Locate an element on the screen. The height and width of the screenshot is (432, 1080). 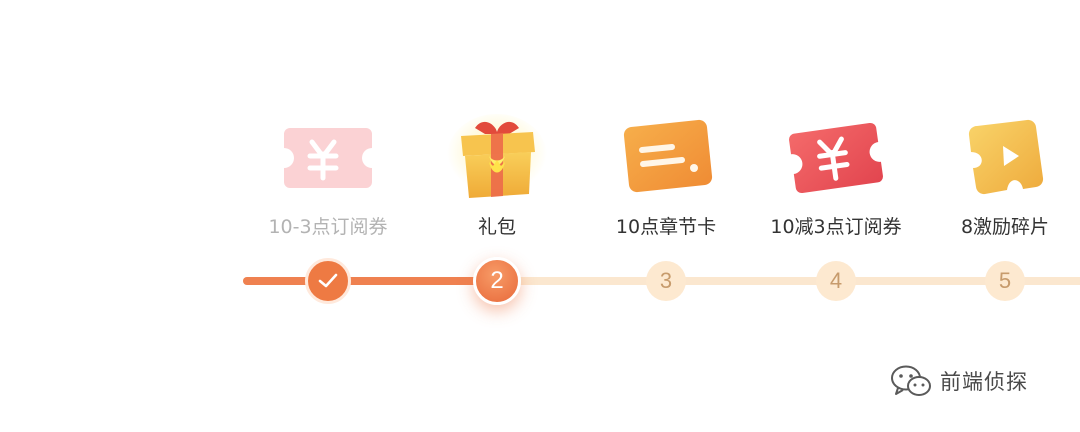
watermark-text: 前端侦探 is located at coordinates (984, 382).